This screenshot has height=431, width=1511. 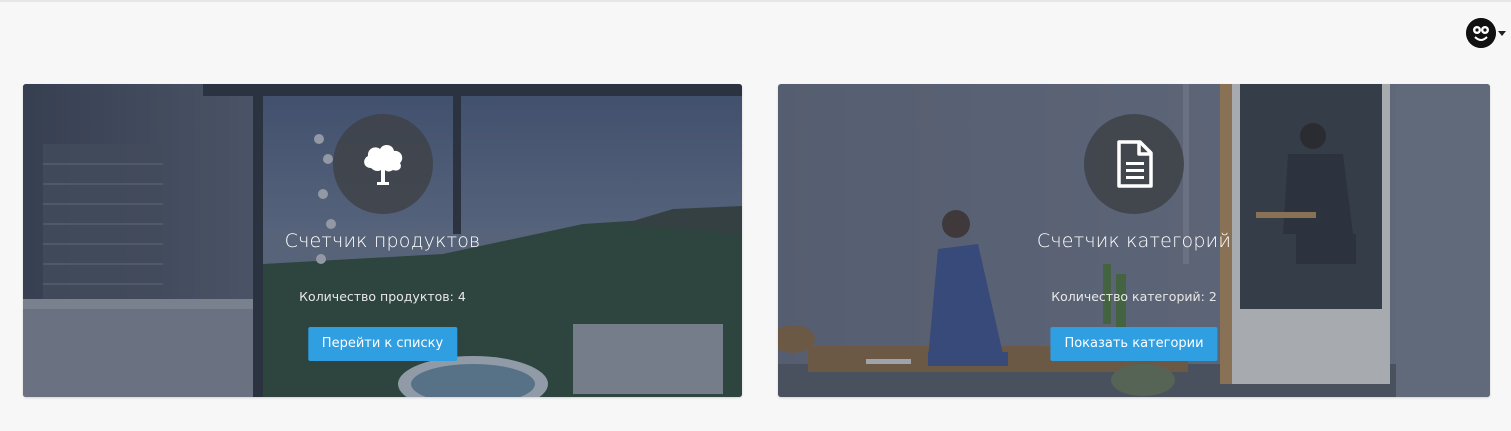 What do you see at coordinates (382, 296) in the screenshot?
I see `product-count: Количество продуктов: 4` at bounding box center [382, 296].